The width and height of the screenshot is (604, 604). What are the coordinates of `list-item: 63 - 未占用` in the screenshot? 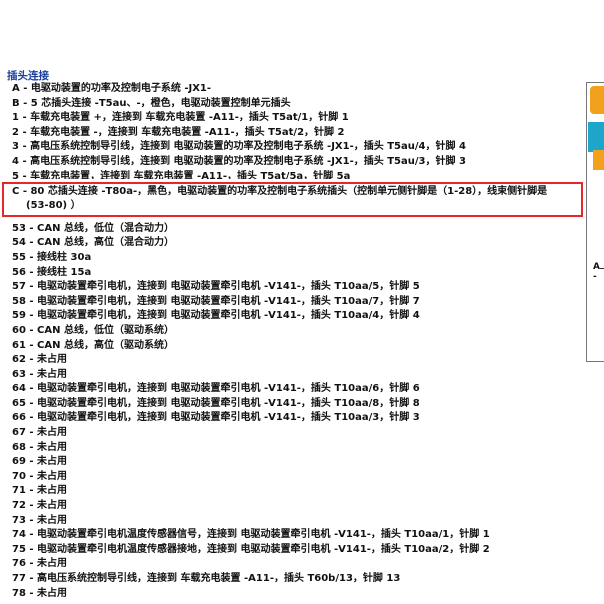 It's located at (297, 375).